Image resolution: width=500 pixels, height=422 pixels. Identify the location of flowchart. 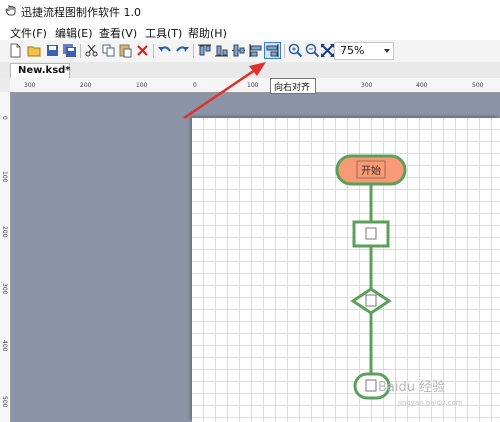
(371, 277).